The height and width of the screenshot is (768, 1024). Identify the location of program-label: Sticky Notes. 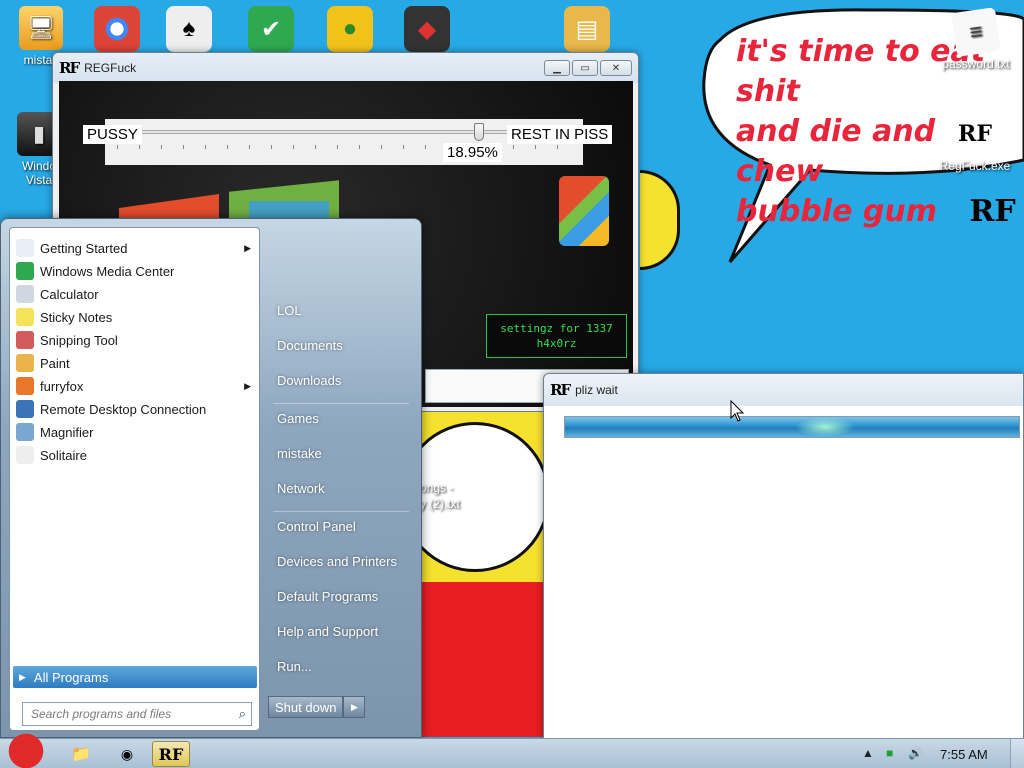
(76, 317).